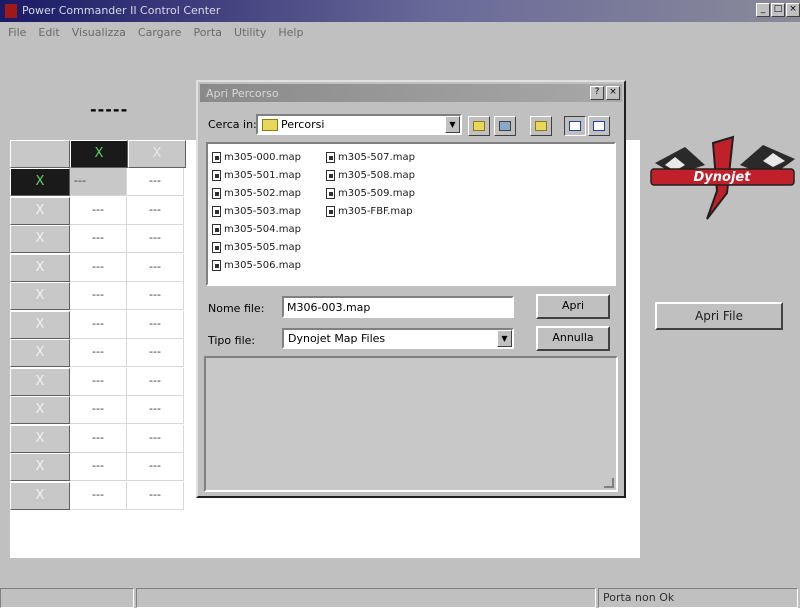  What do you see at coordinates (17, 32) in the screenshot?
I see `menu-file: File` at bounding box center [17, 32].